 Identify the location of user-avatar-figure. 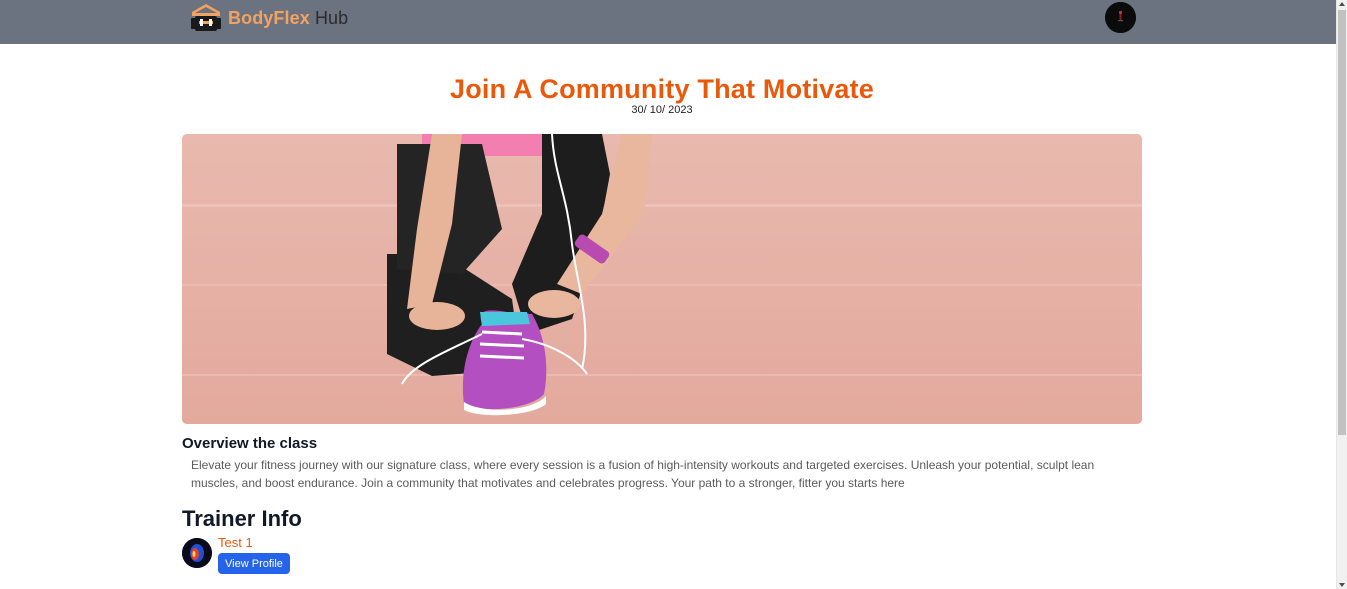
(1120, 17).